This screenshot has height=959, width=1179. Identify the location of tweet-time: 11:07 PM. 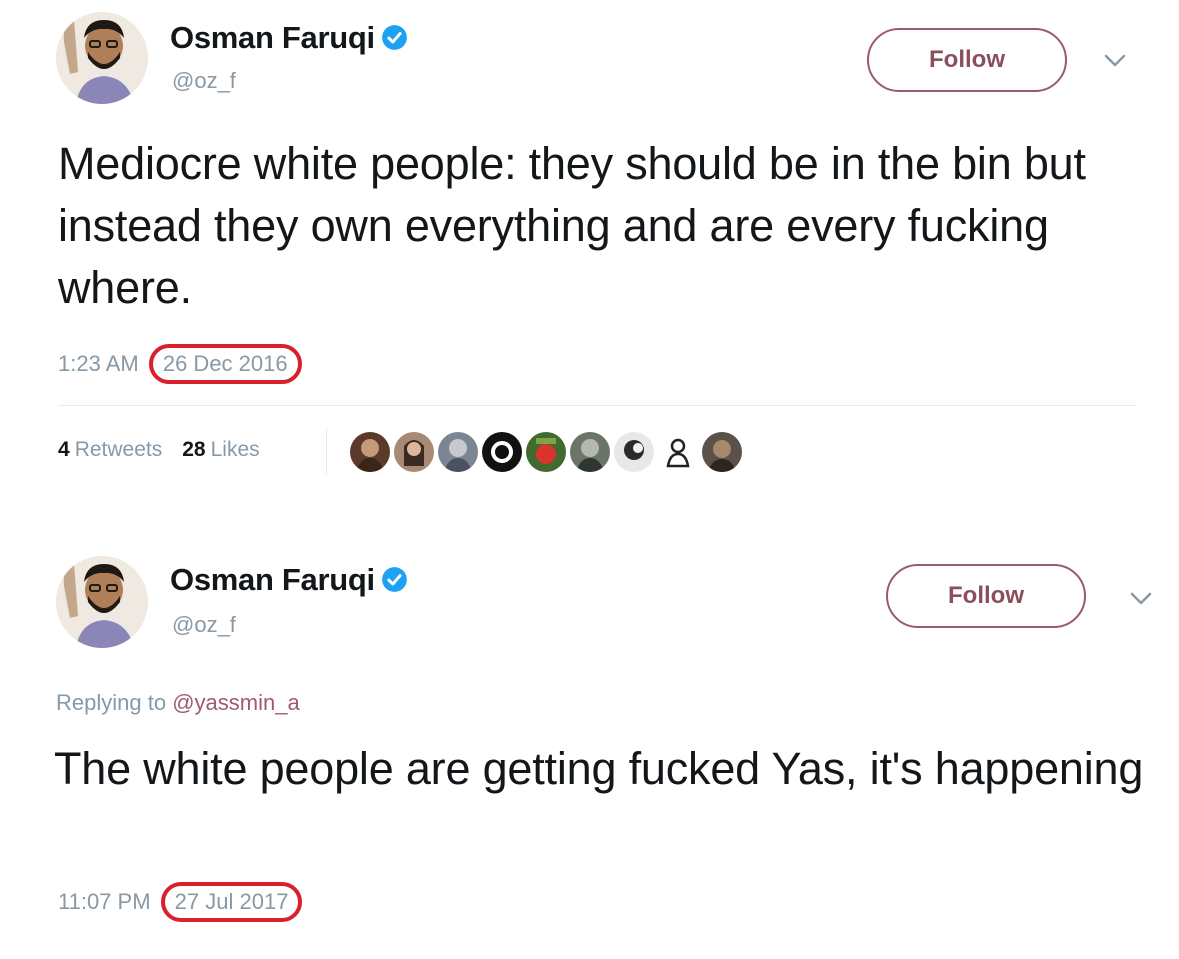
(104, 901).